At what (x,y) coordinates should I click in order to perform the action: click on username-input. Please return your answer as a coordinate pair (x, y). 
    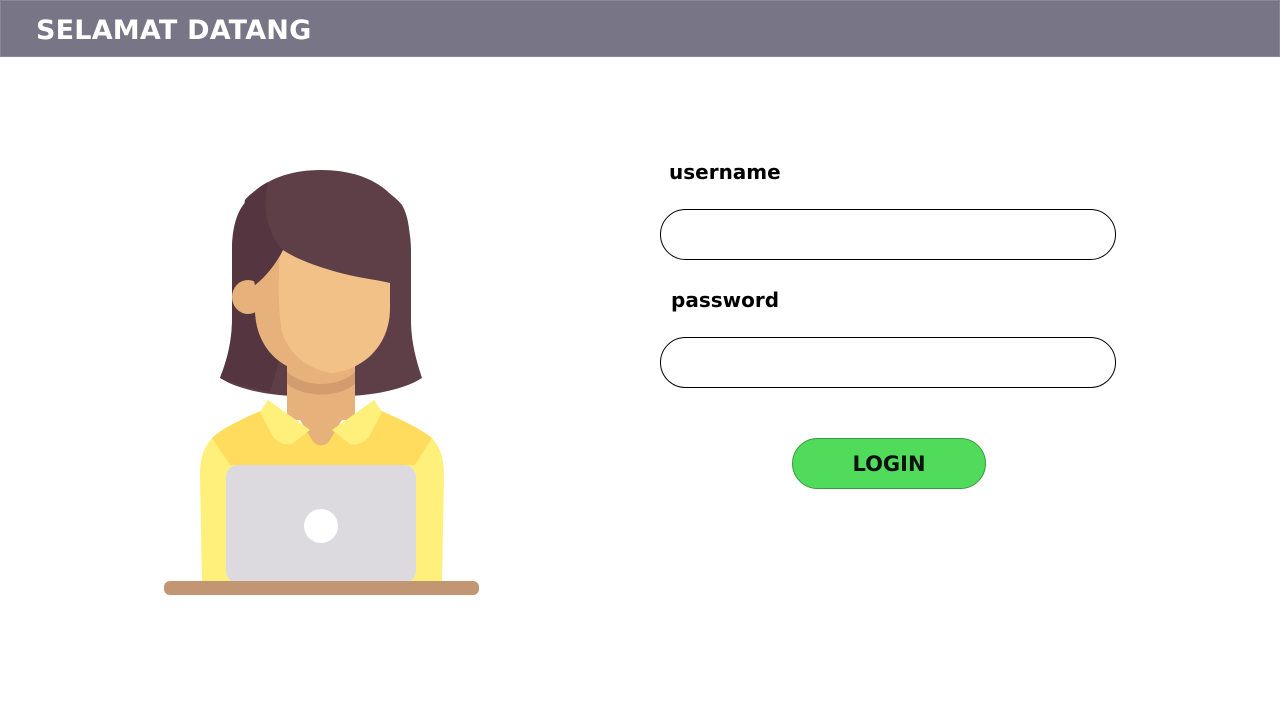
    Looking at the image, I should click on (888, 234).